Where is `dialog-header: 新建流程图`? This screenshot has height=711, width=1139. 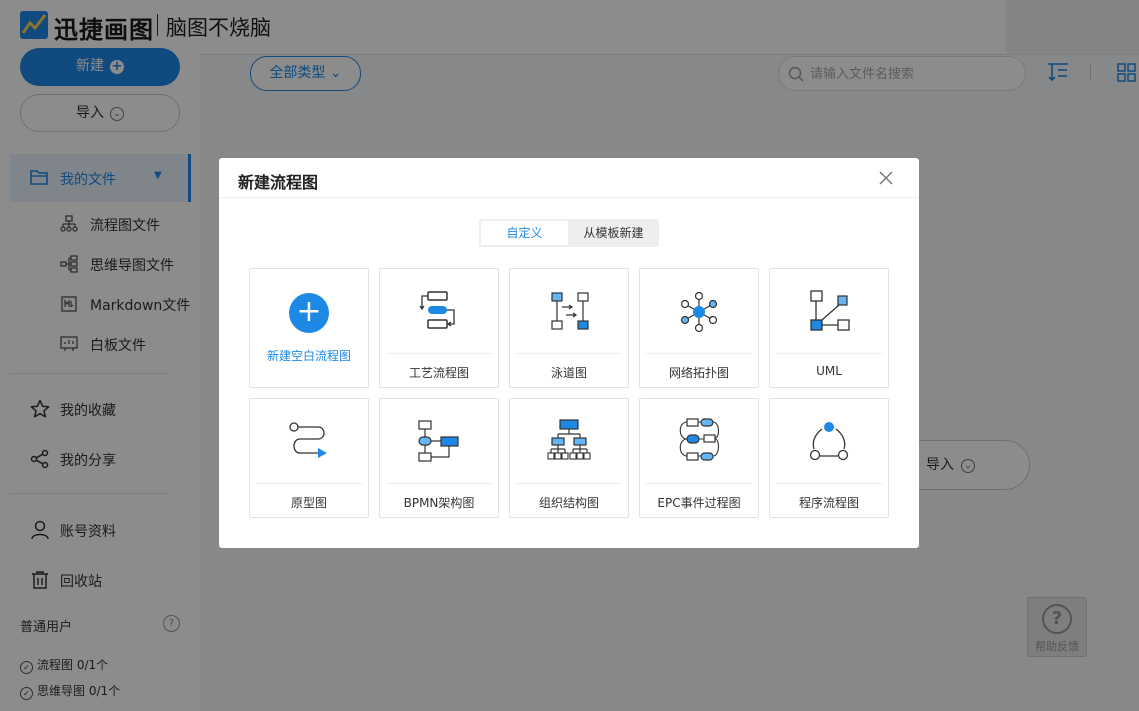
dialog-header: 新建流程图 is located at coordinates (569, 178).